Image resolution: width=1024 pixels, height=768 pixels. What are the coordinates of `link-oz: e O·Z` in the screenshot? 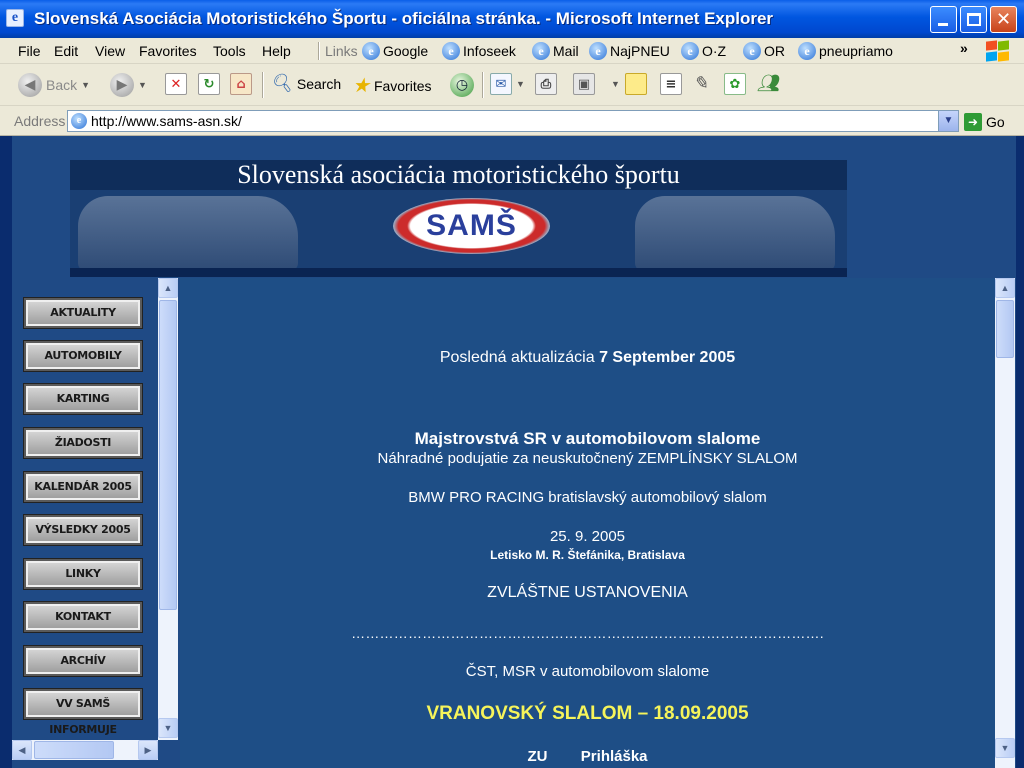 It's located at (703, 51).